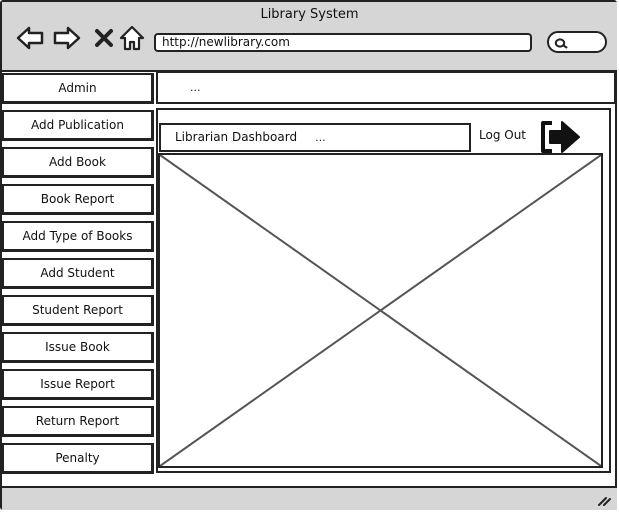 Image resolution: width=619 pixels, height=512 pixels. What do you see at coordinates (78, 384) in the screenshot?
I see `sidebar-item-issue-report: Issue Report` at bounding box center [78, 384].